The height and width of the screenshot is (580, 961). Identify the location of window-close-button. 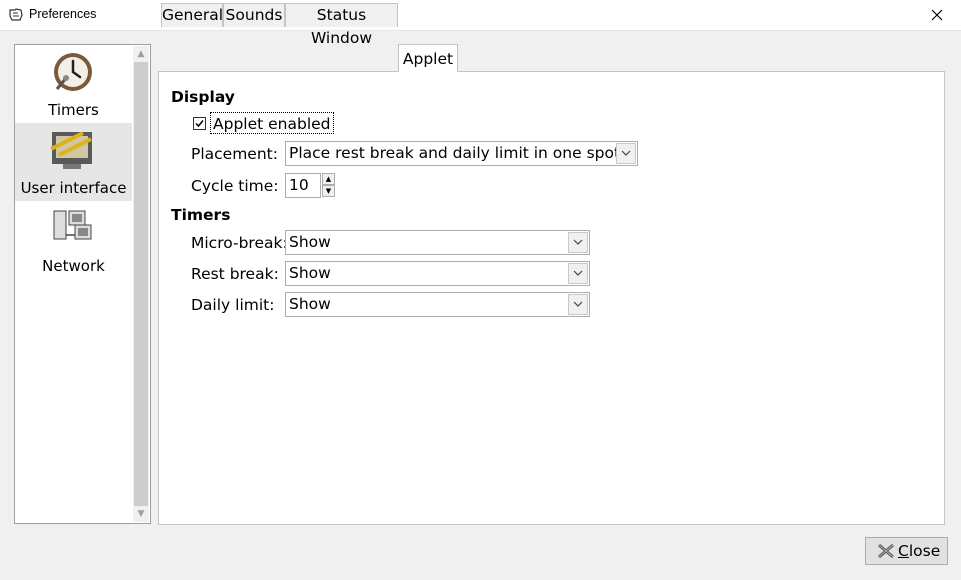
(938, 15).